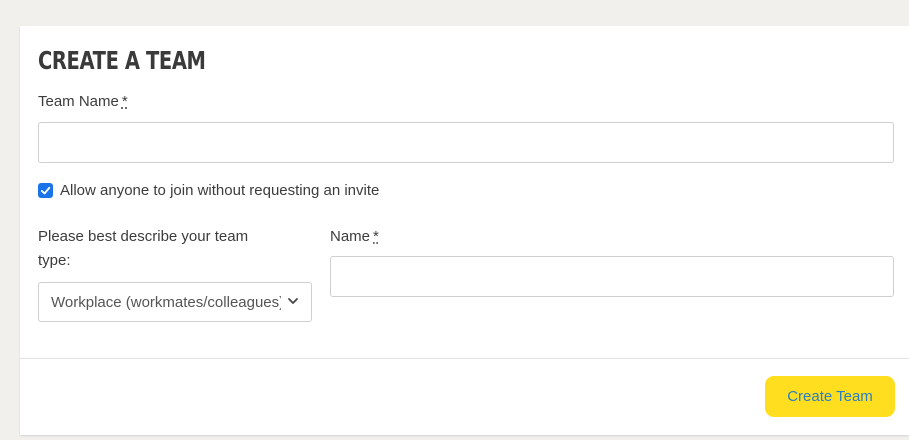  I want to click on team-type-label: Please best describe your team type:, so click(143, 249).